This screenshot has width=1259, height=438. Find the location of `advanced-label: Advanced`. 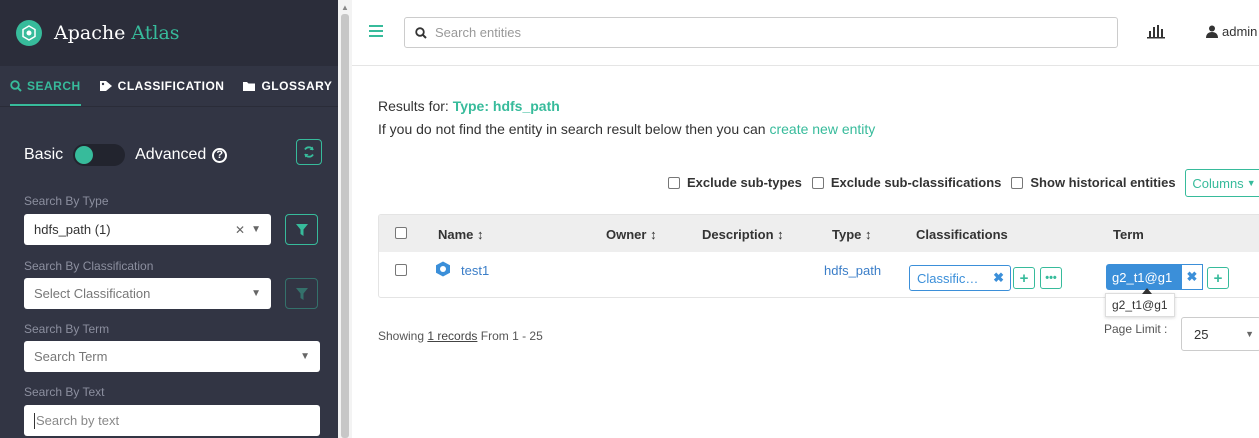

advanced-label: Advanced is located at coordinates (171, 154).